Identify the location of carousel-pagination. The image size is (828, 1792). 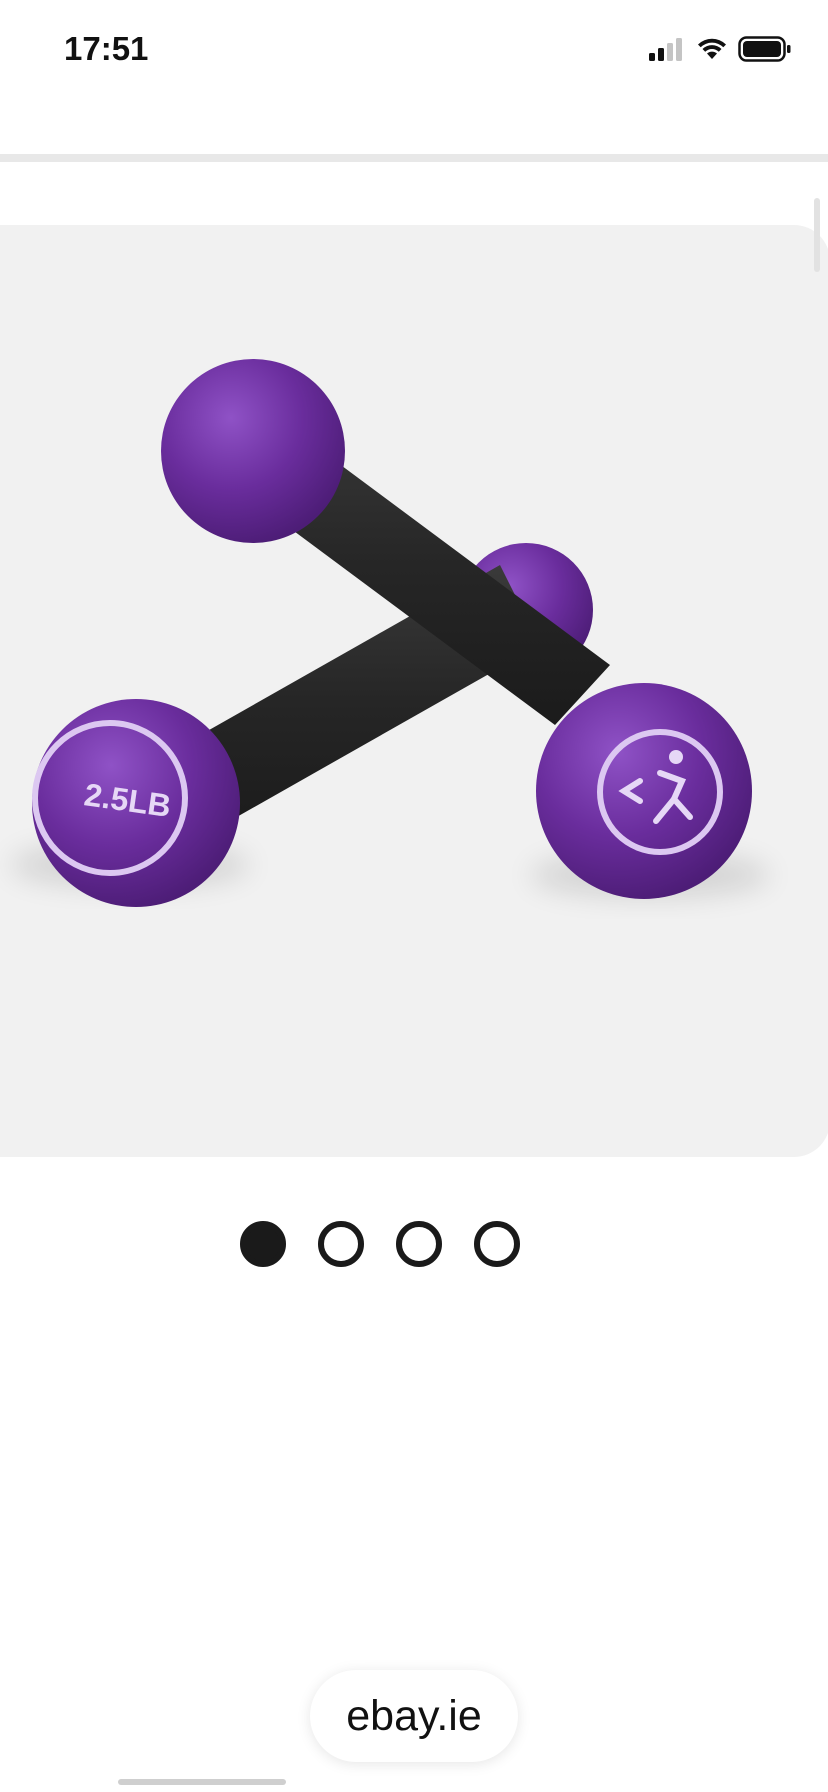
(380, 1244).